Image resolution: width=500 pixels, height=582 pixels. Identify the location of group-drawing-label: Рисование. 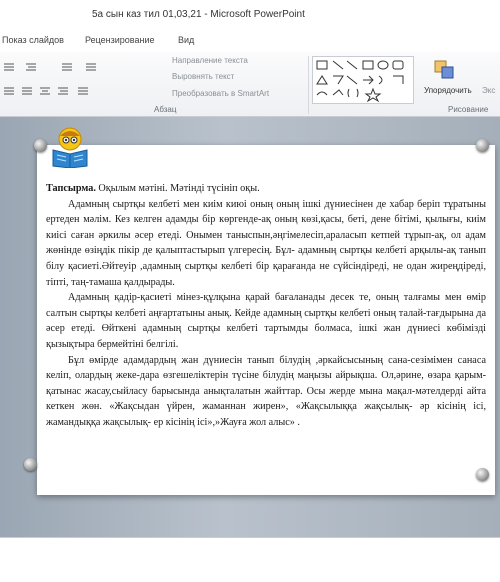
(468, 109).